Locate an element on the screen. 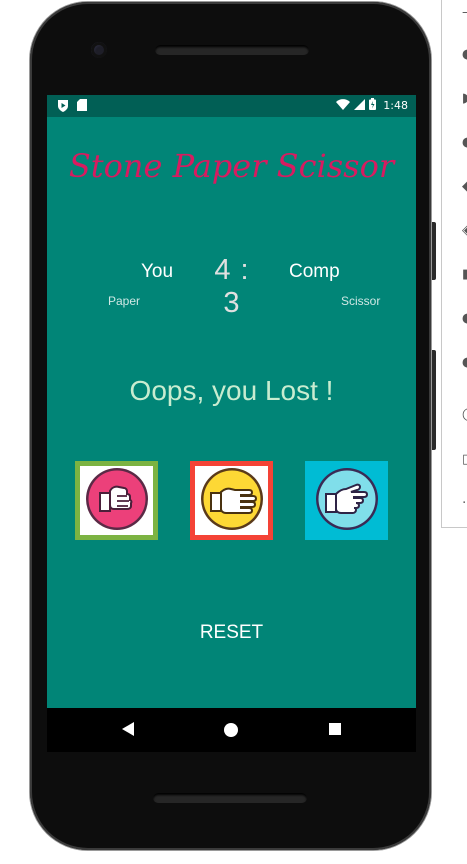  scissor-hand-icon is located at coordinates (347, 501).